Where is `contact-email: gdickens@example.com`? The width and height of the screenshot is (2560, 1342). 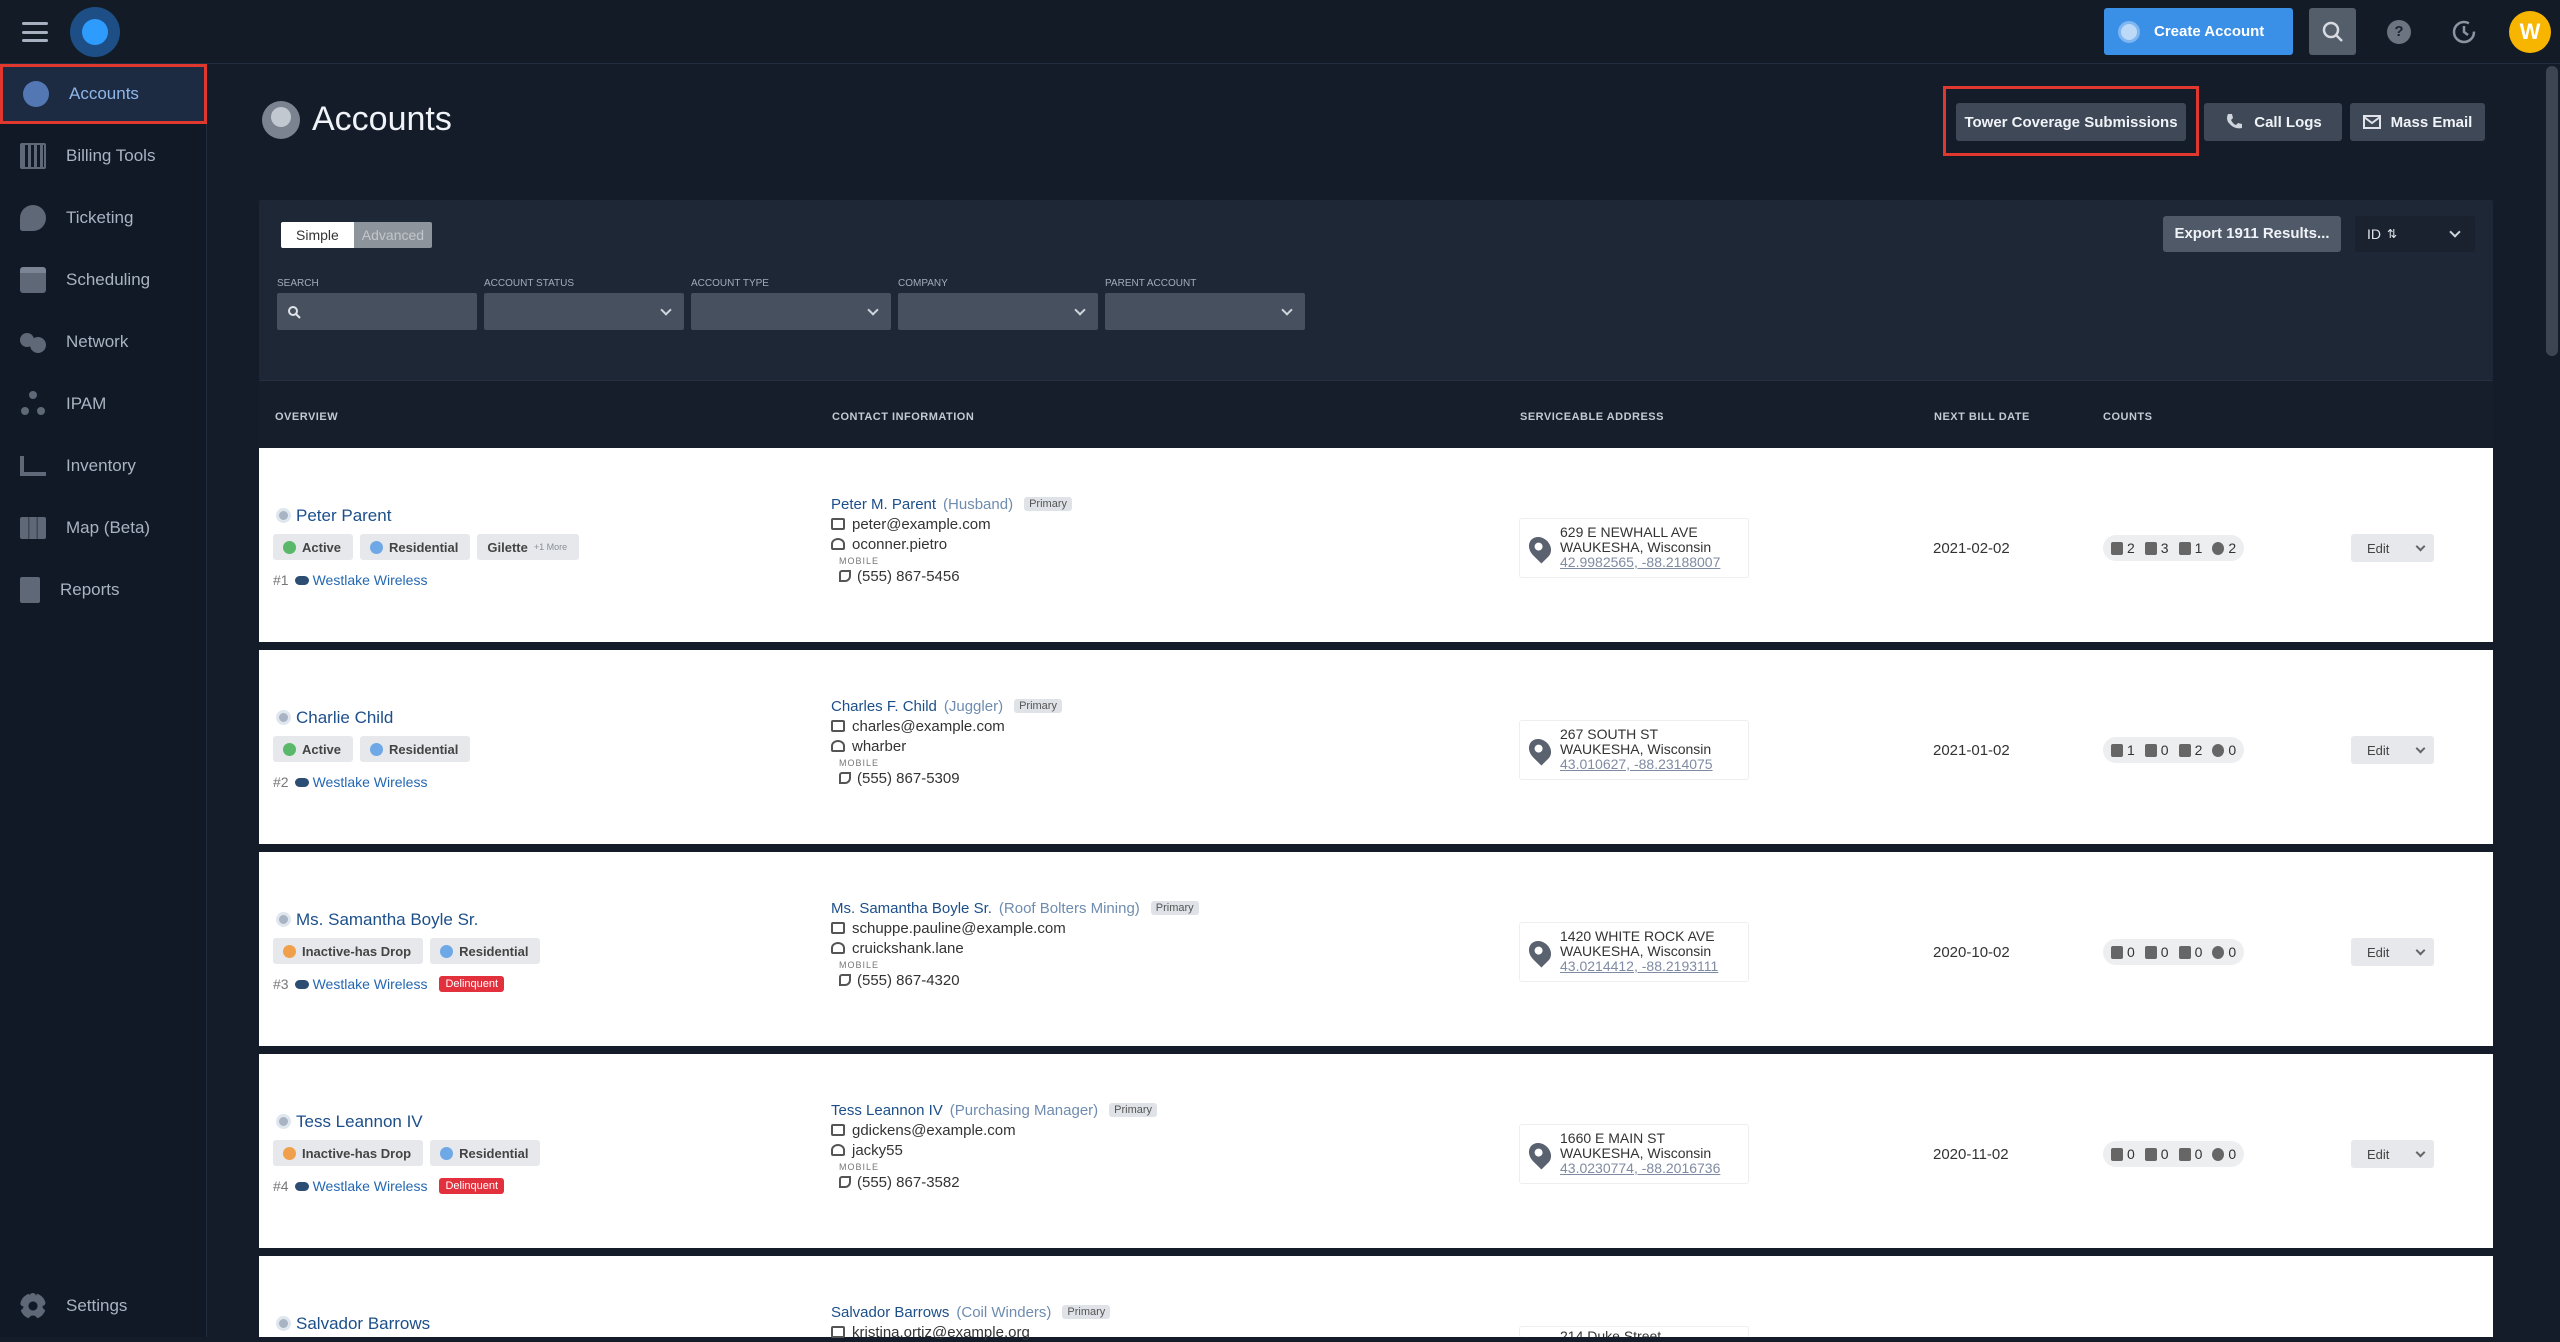 contact-email: gdickens@example.com is located at coordinates (934, 1130).